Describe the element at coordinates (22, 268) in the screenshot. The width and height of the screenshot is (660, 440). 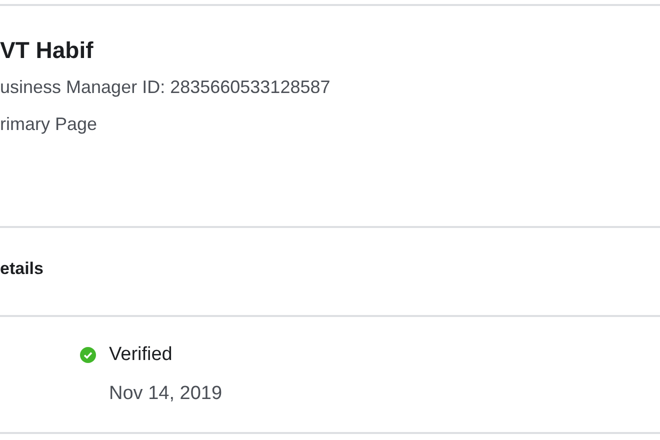
I see `section-heading: etails` at that location.